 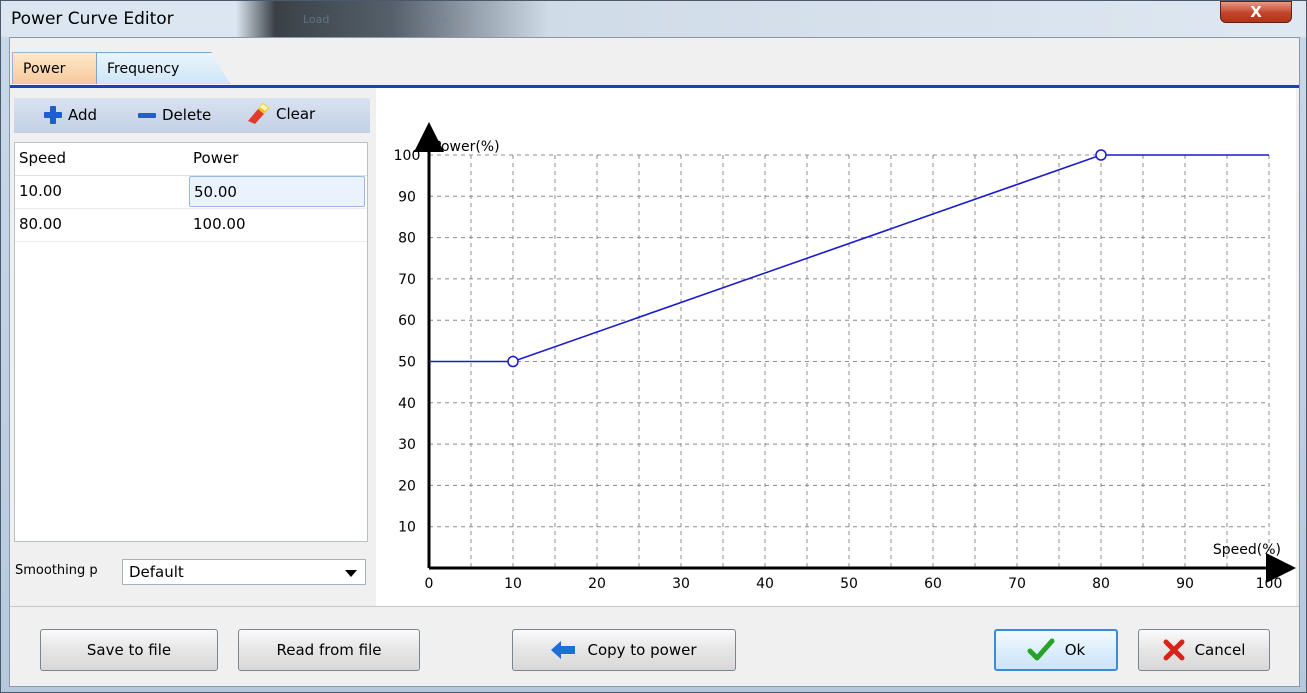 I want to click on x-tick-label: 0, so click(x=429, y=584).